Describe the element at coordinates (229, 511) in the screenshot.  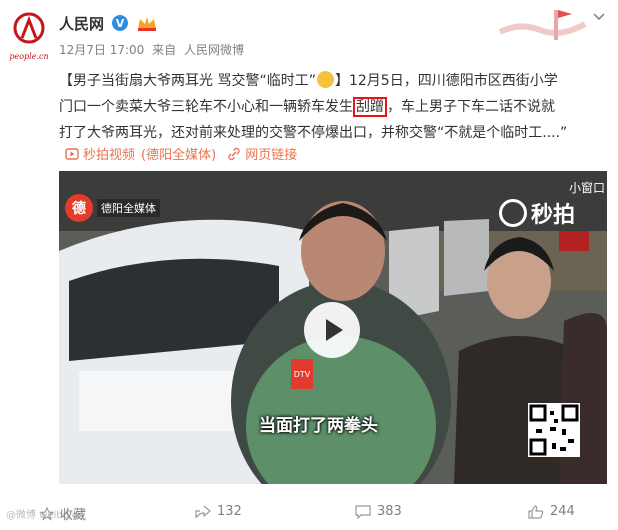
I see `share-count: 132` at that location.